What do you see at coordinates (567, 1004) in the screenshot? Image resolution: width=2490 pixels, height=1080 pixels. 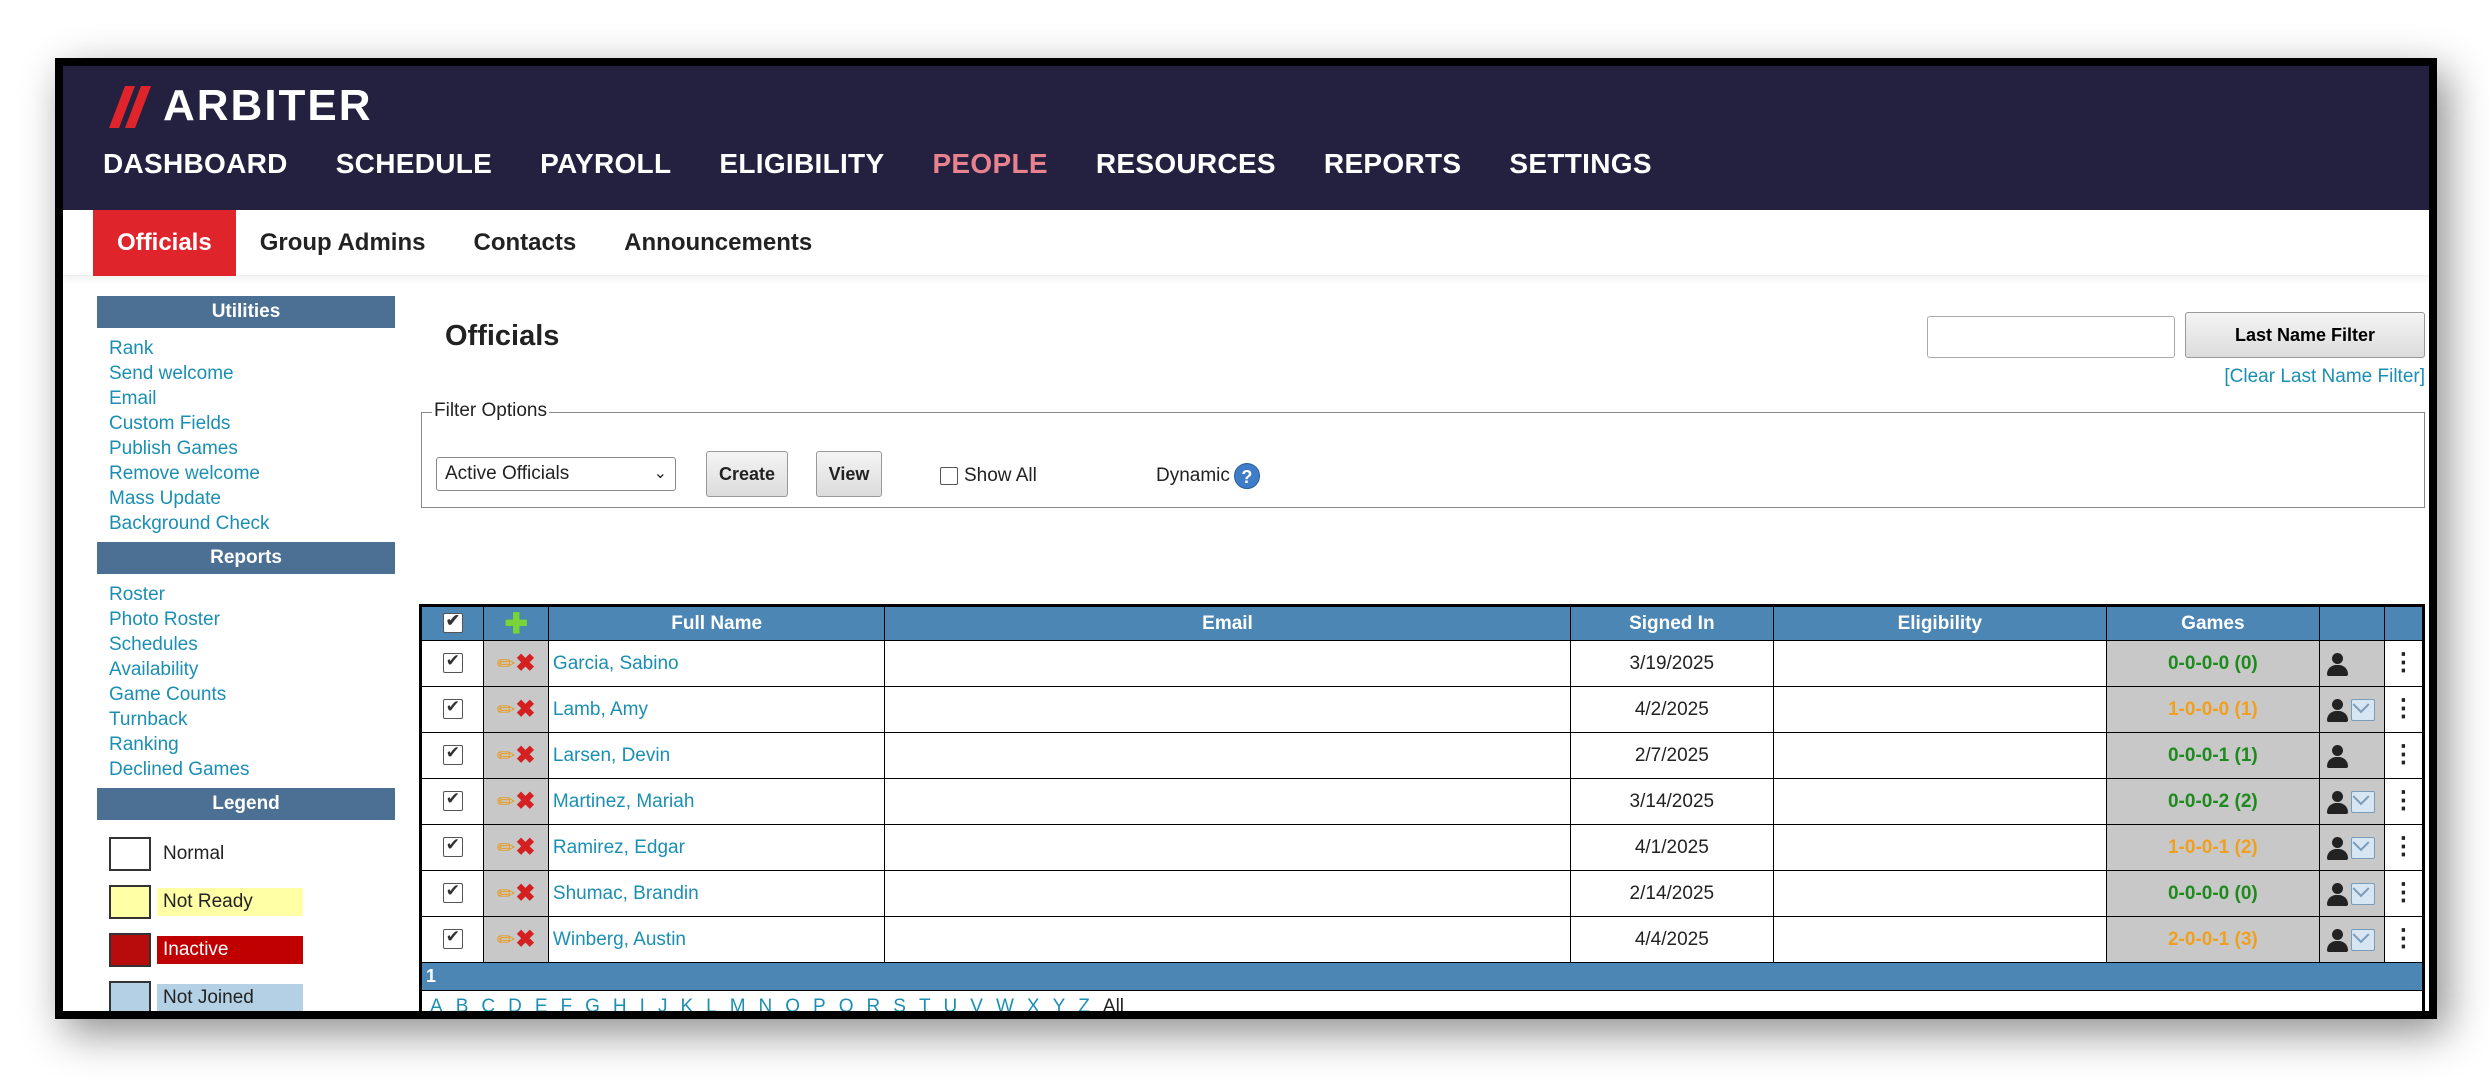 I see `alpha-filter-f: F` at bounding box center [567, 1004].